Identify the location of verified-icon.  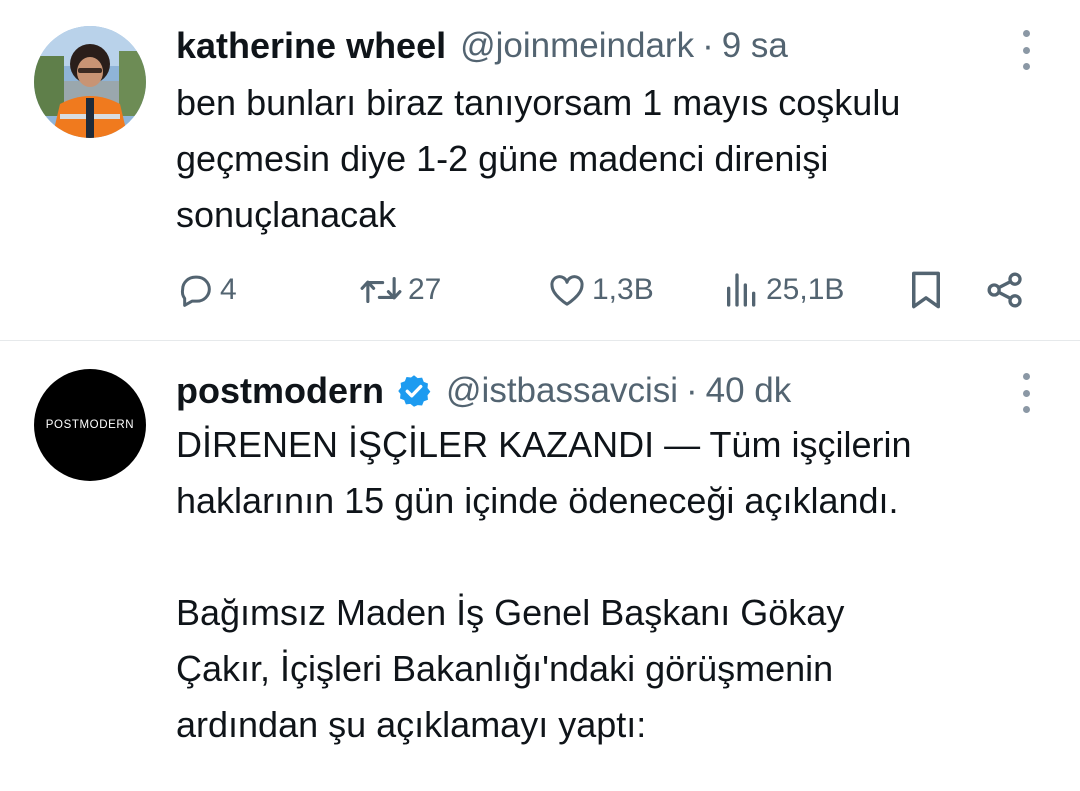
(414, 391).